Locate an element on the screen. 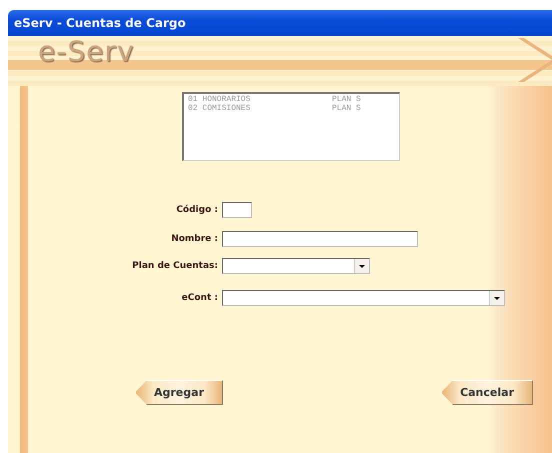  account-code: 01 HONORARIOS is located at coordinates (220, 99).